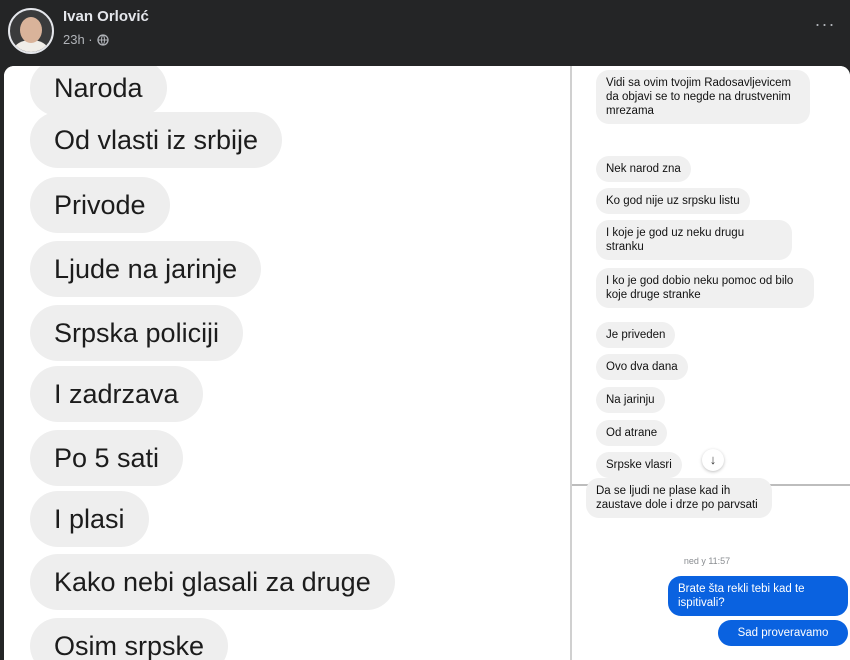 Image resolution: width=850 pixels, height=660 pixels. What do you see at coordinates (146, 269) in the screenshot?
I see `message-bubble: Ljude na jarinje` at bounding box center [146, 269].